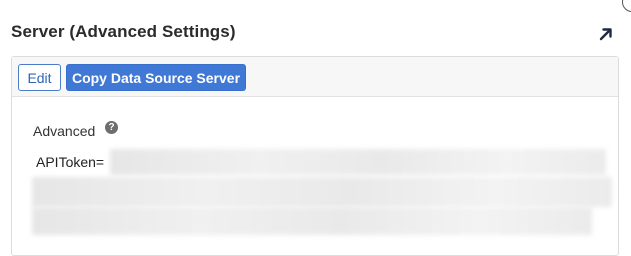 The height and width of the screenshot is (256, 631). I want to click on api-token-prefix: APIToken=, so click(70, 162).